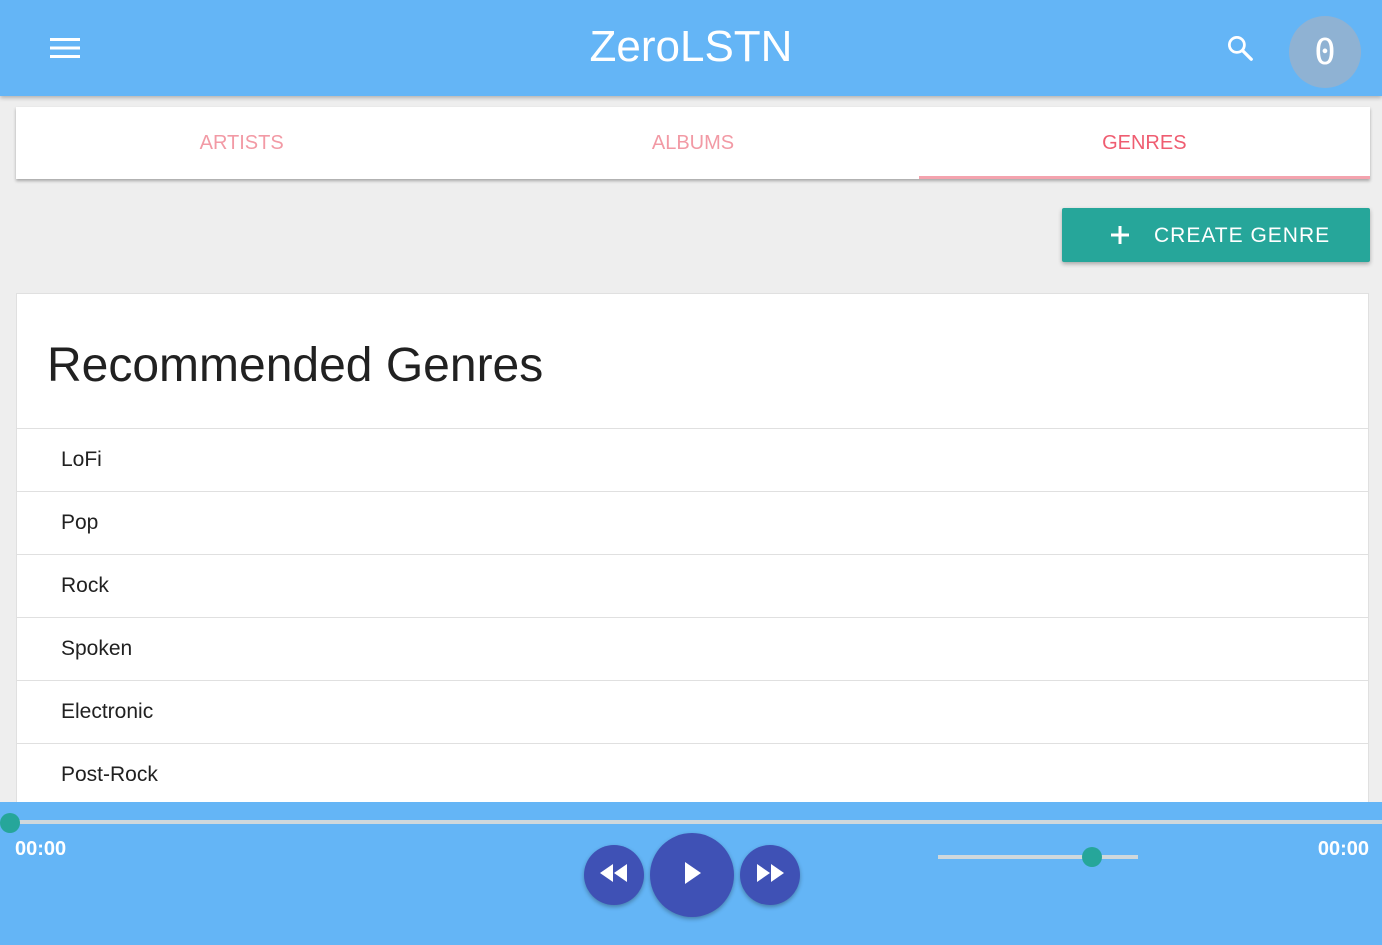 This screenshot has height=945, width=1382. Describe the element at coordinates (1240, 48) in the screenshot. I see `search-icon` at that location.